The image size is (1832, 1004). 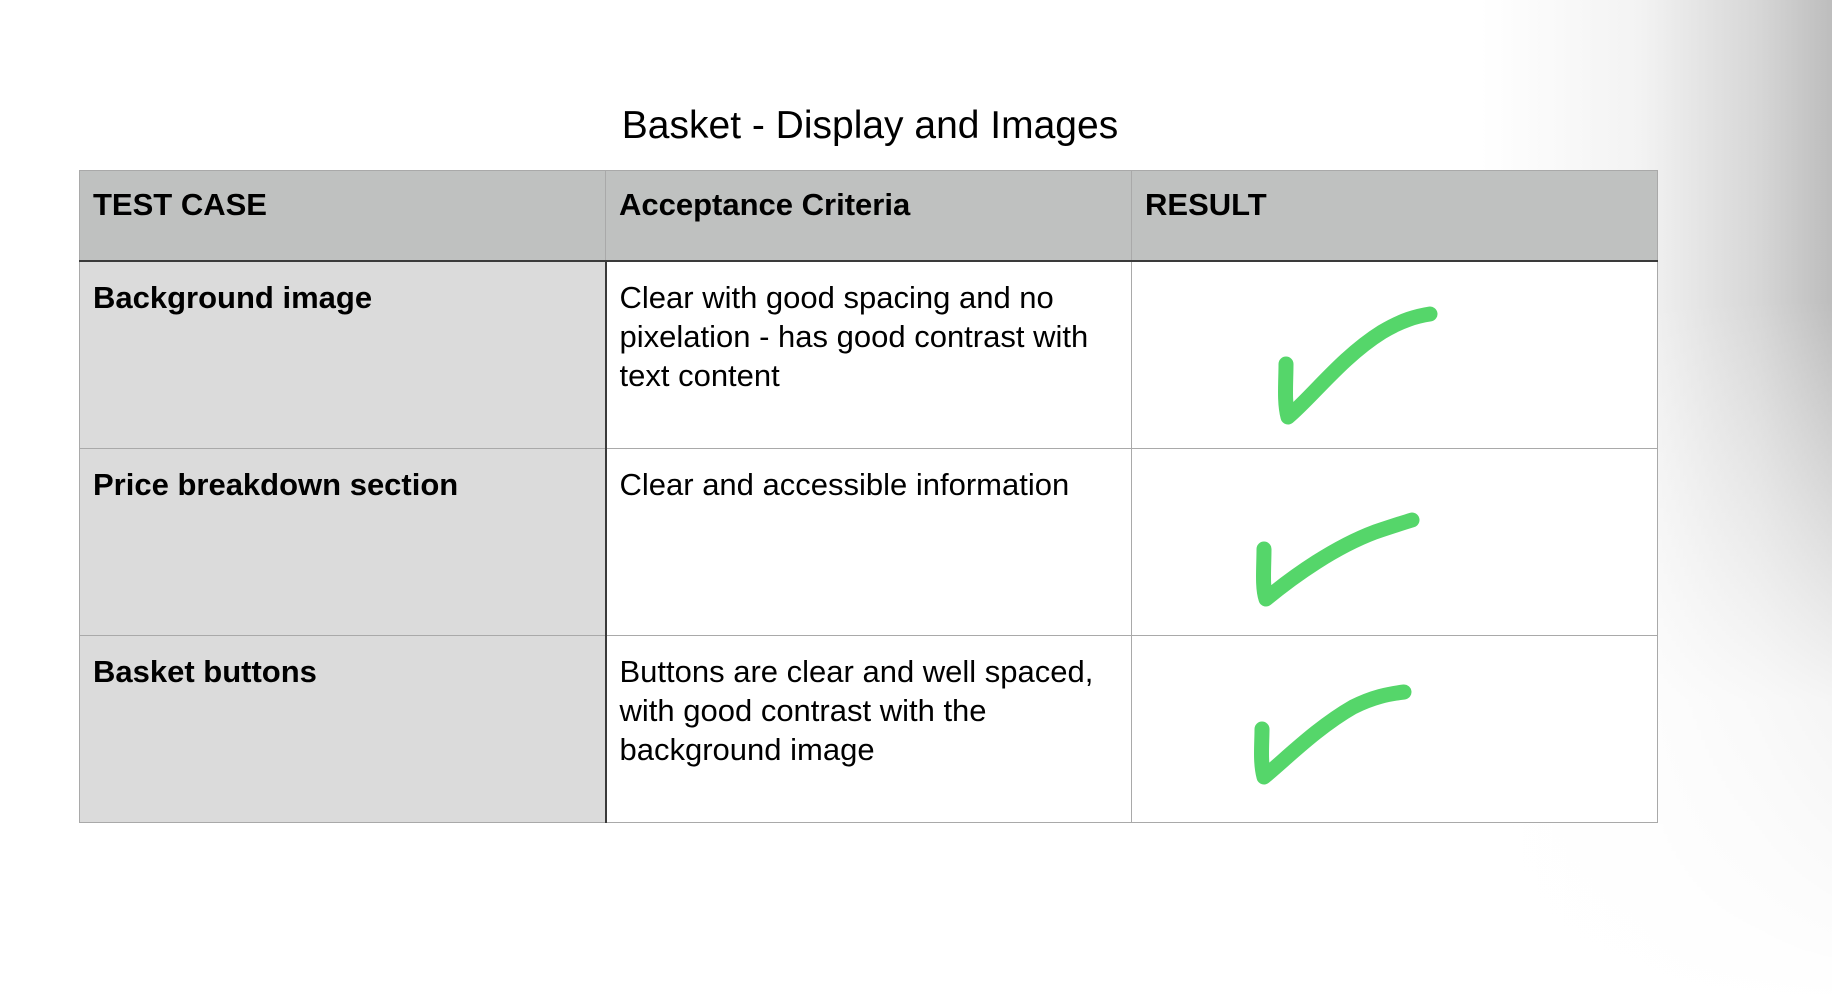 What do you see at coordinates (1394, 216) in the screenshot?
I see `header-result: RESULT` at bounding box center [1394, 216].